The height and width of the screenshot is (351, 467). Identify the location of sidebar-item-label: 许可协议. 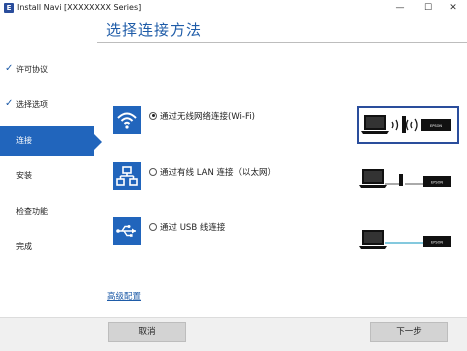
(32, 69).